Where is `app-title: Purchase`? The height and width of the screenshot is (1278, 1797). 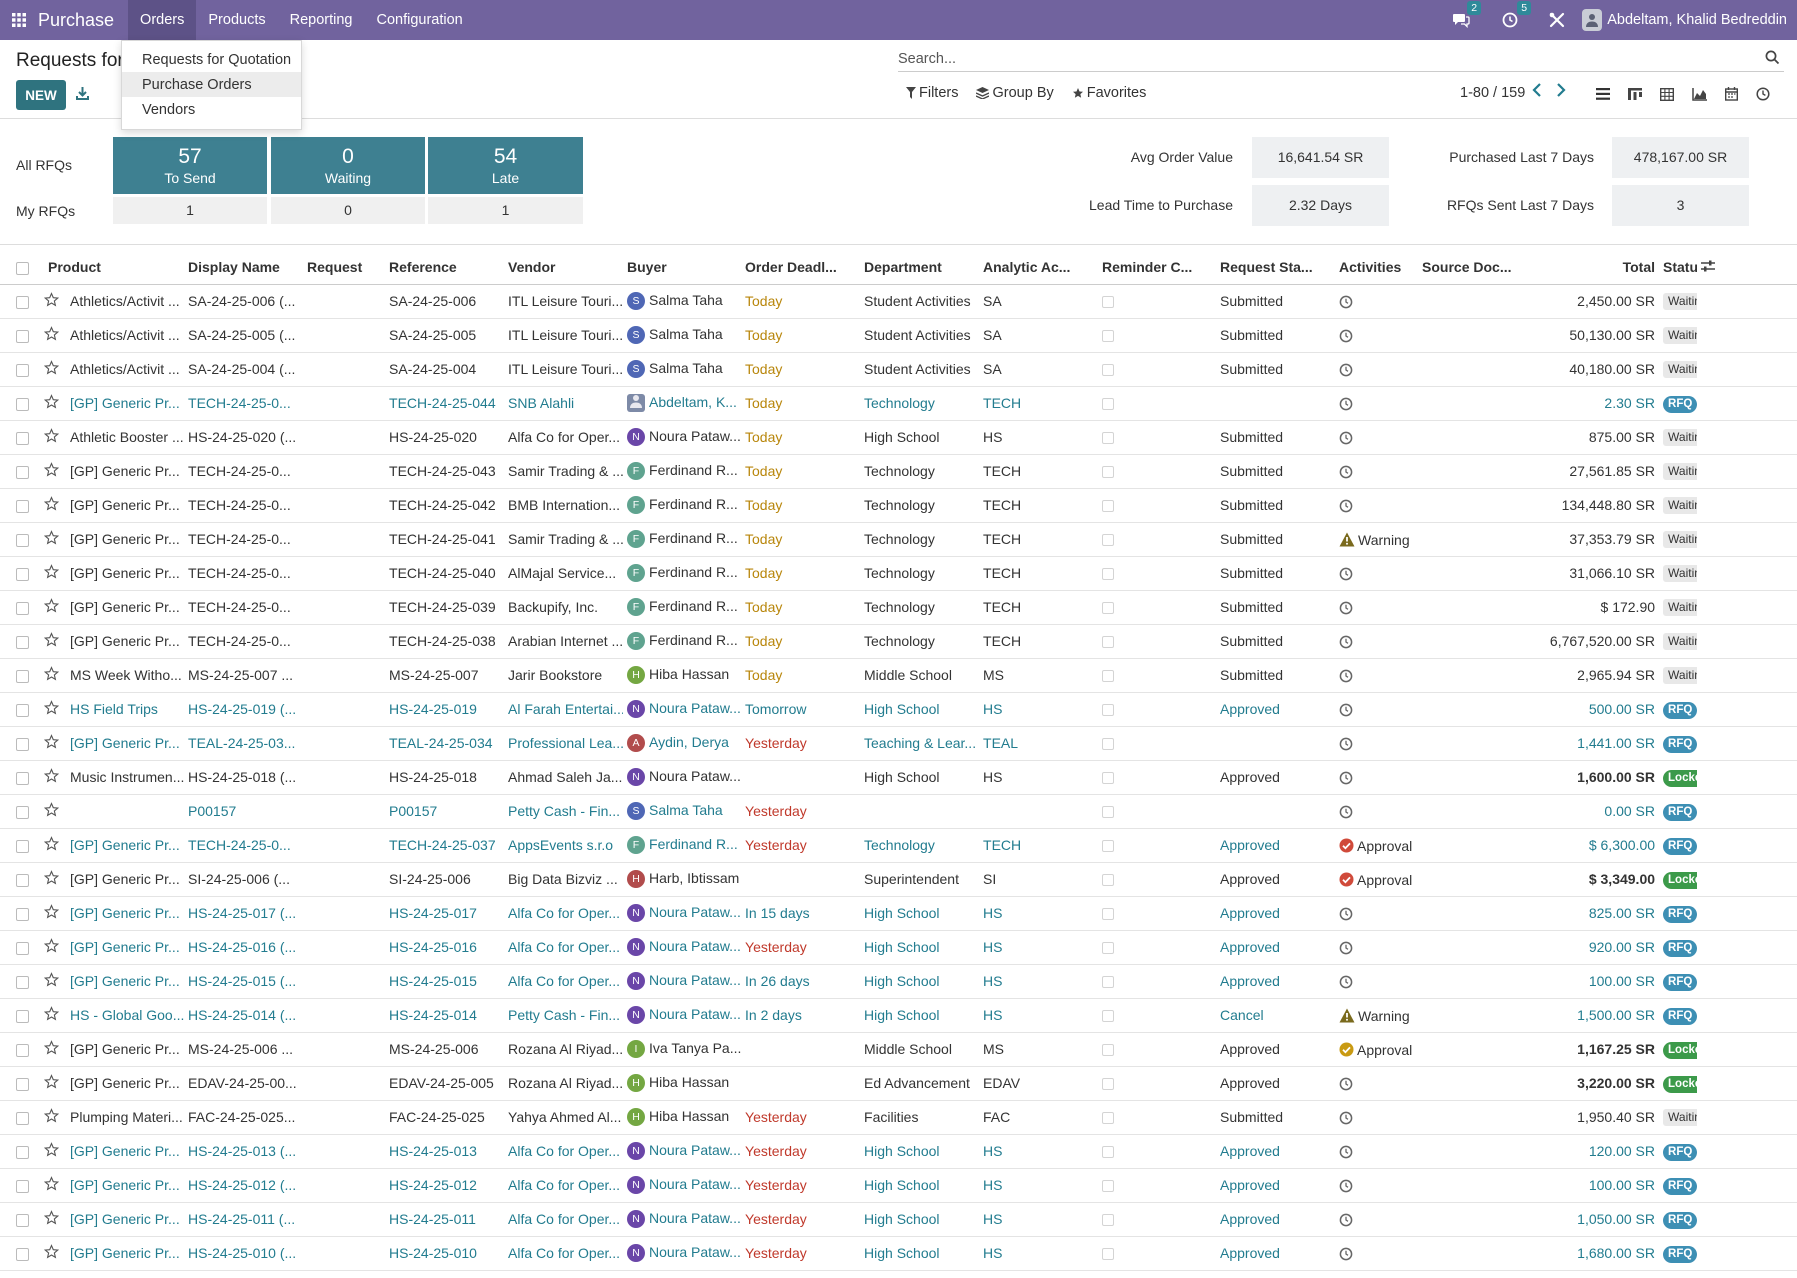 app-title: Purchase is located at coordinates (76, 20).